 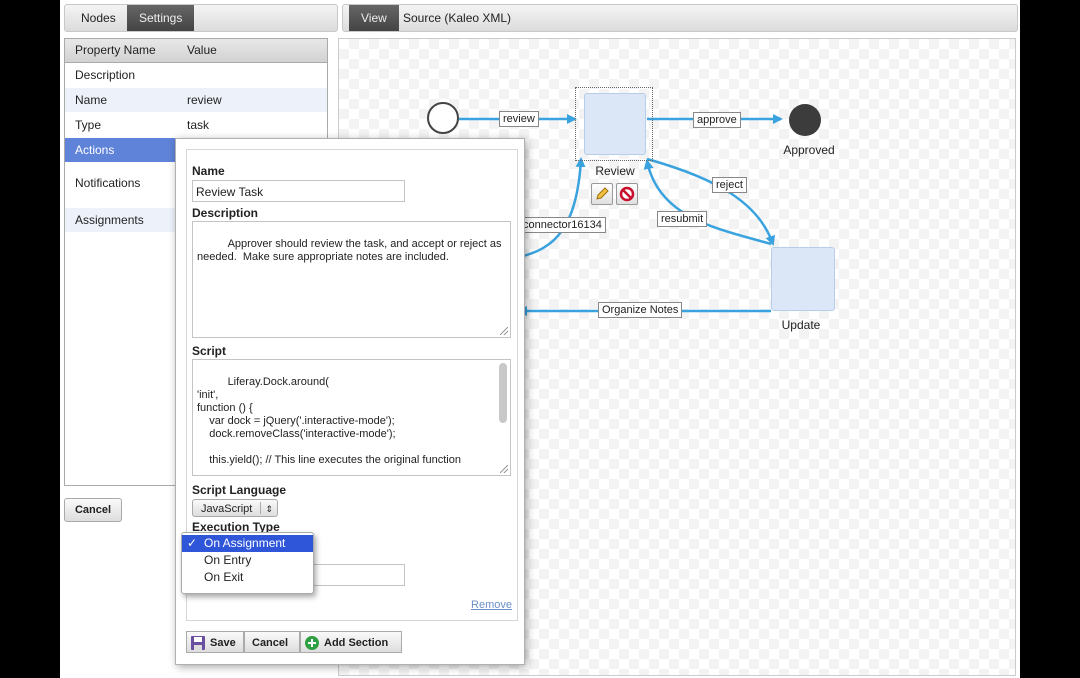 What do you see at coordinates (224, 577) in the screenshot?
I see `option-label: On Exit` at bounding box center [224, 577].